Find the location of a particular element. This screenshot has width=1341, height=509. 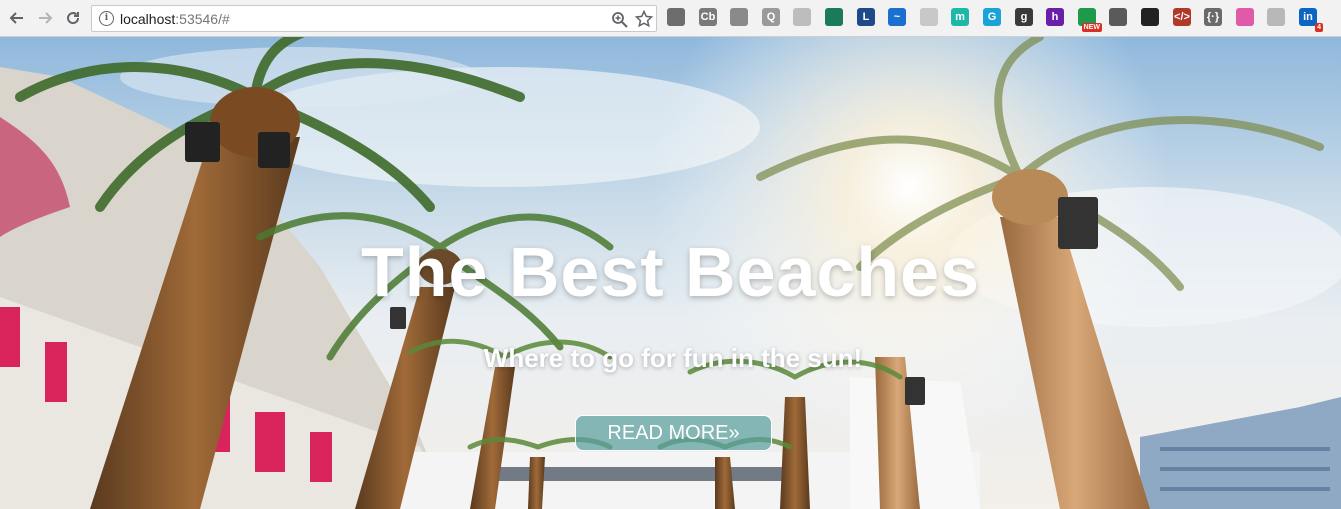

check-extension-icon is located at coordinates (1150, 17).